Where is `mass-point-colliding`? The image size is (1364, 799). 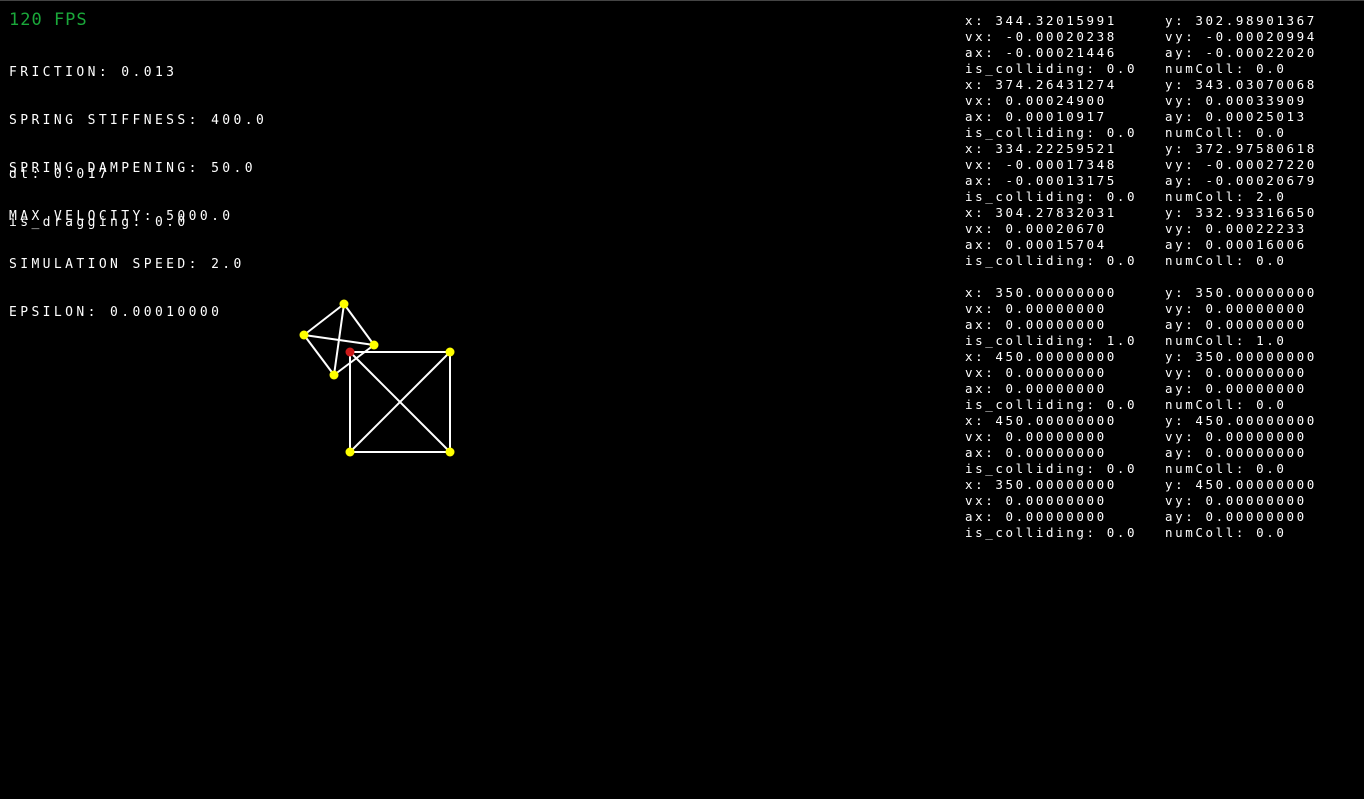 mass-point-colliding is located at coordinates (350, 352).